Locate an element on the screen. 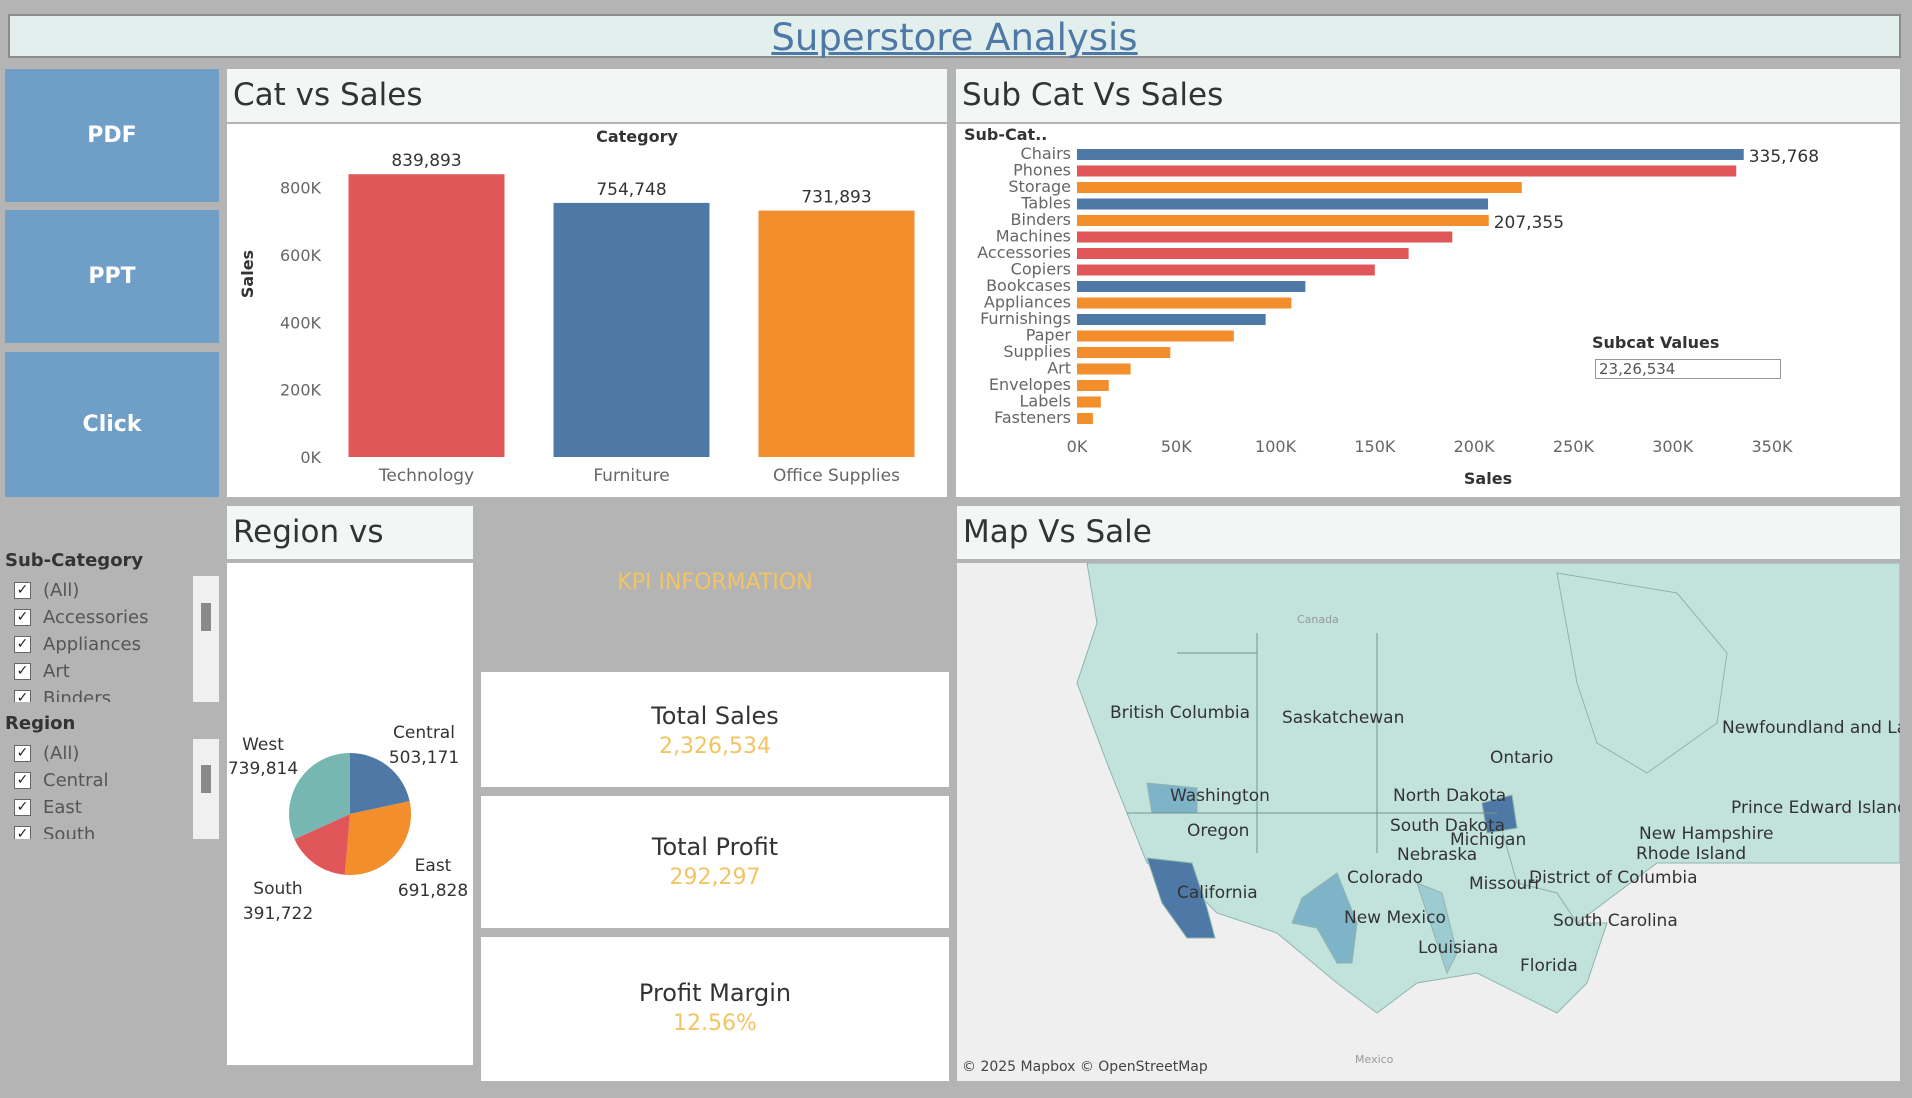 The image size is (1912, 1098). x-axis-label: Sales is located at coordinates (1488, 478).